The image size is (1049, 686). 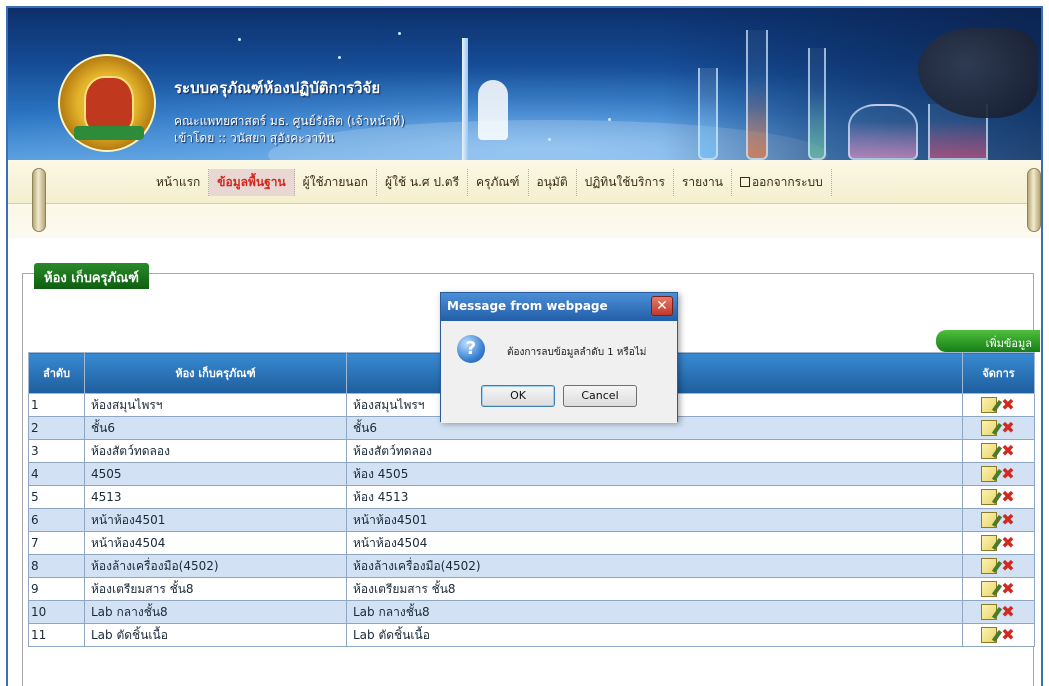 What do you see at coordinates (277, 88) in the screenshot?
I see `site-title: ระบบครุภัณฑ์ห้องปฏิบัติการวิจัย` at bounding box center [277, 88].